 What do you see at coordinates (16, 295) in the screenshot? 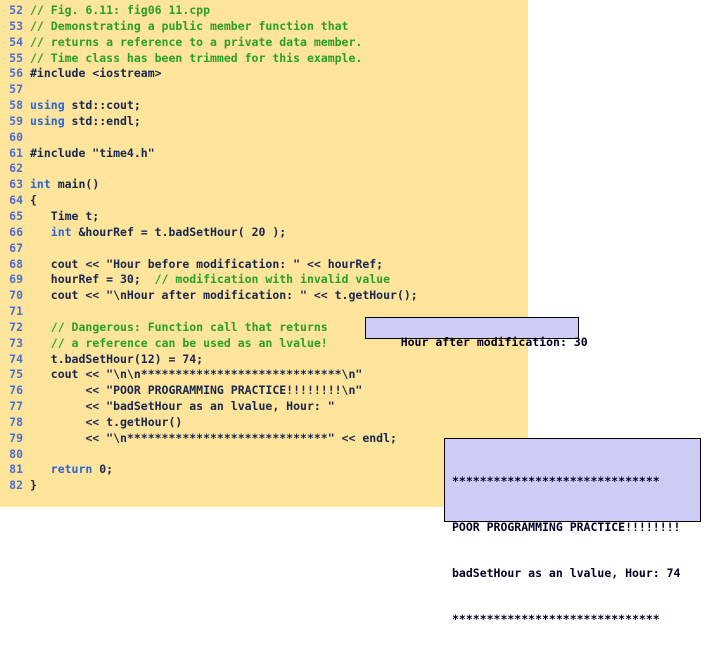
I see `line-number: 70` at bounding box center [16, 295].